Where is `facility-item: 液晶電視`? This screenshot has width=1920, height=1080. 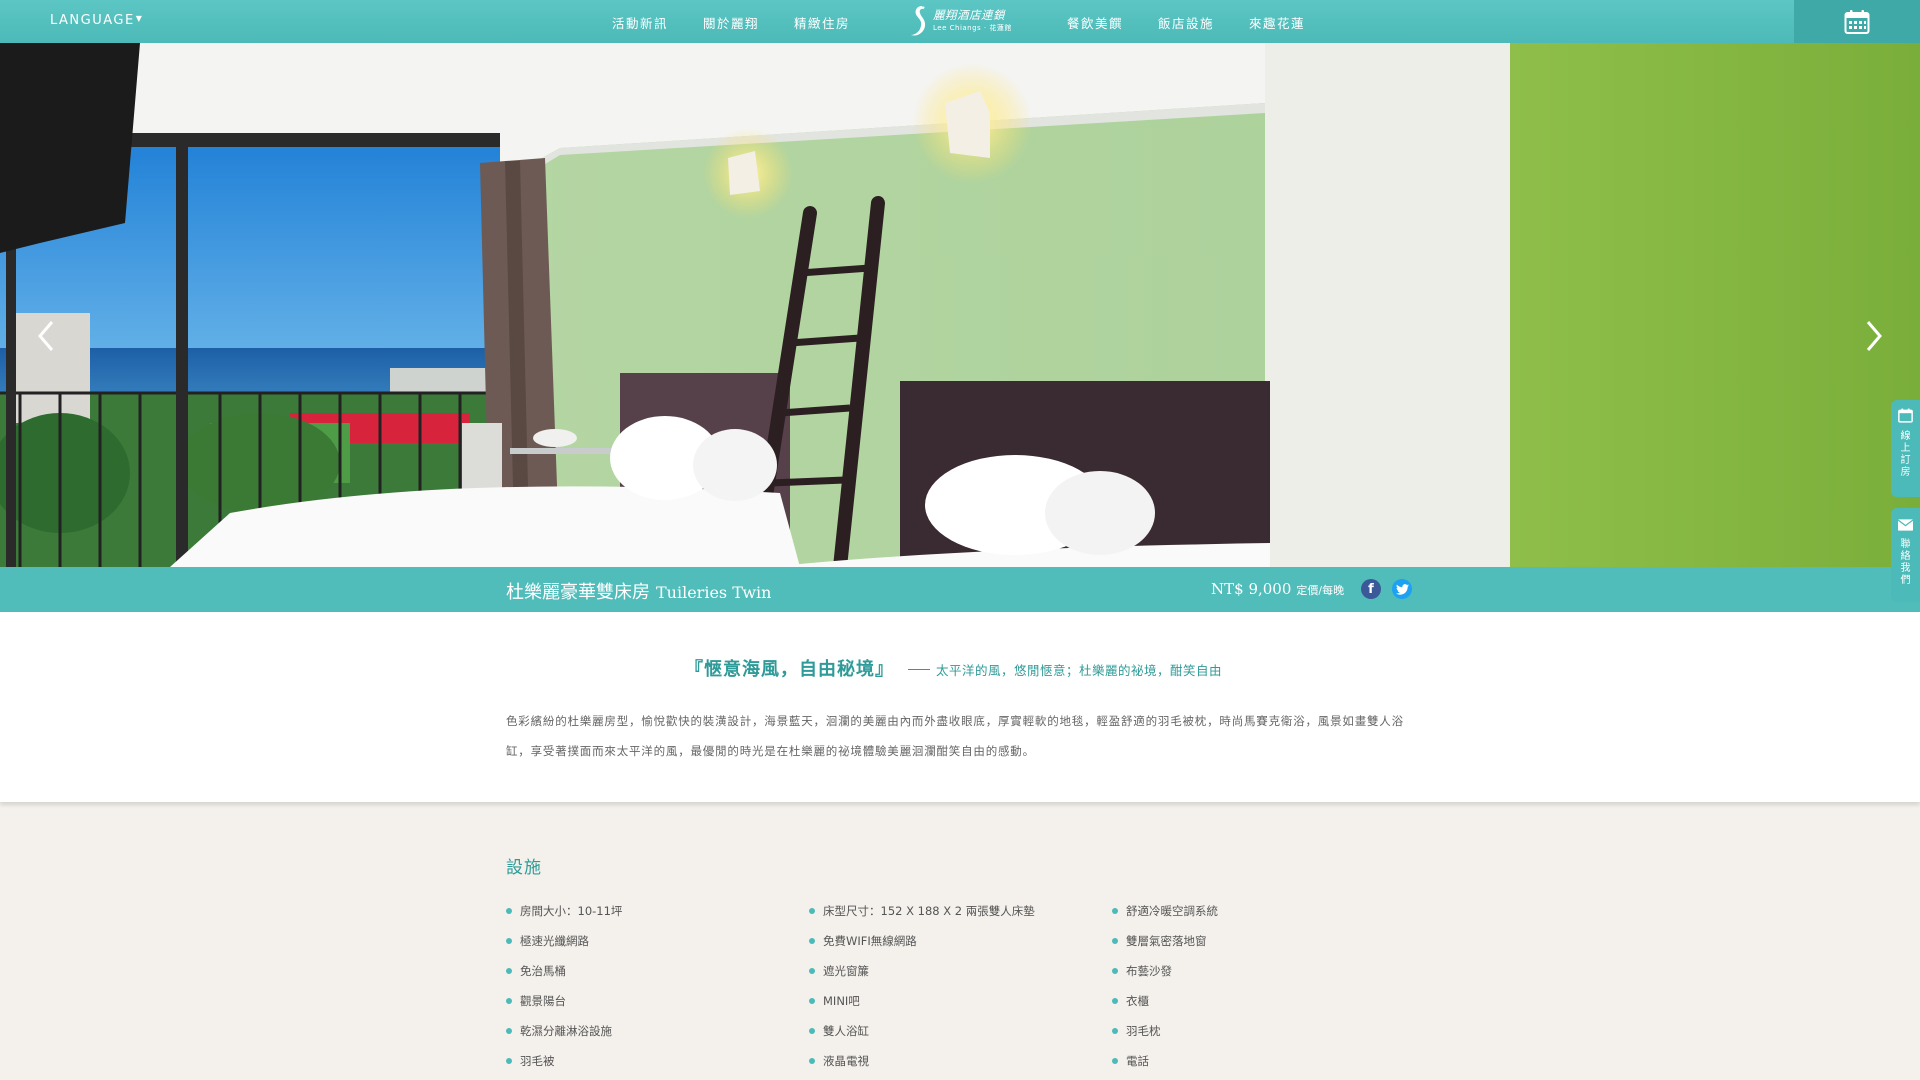
facility-item: 液晶電視 is located at coordinates (839, 1061).